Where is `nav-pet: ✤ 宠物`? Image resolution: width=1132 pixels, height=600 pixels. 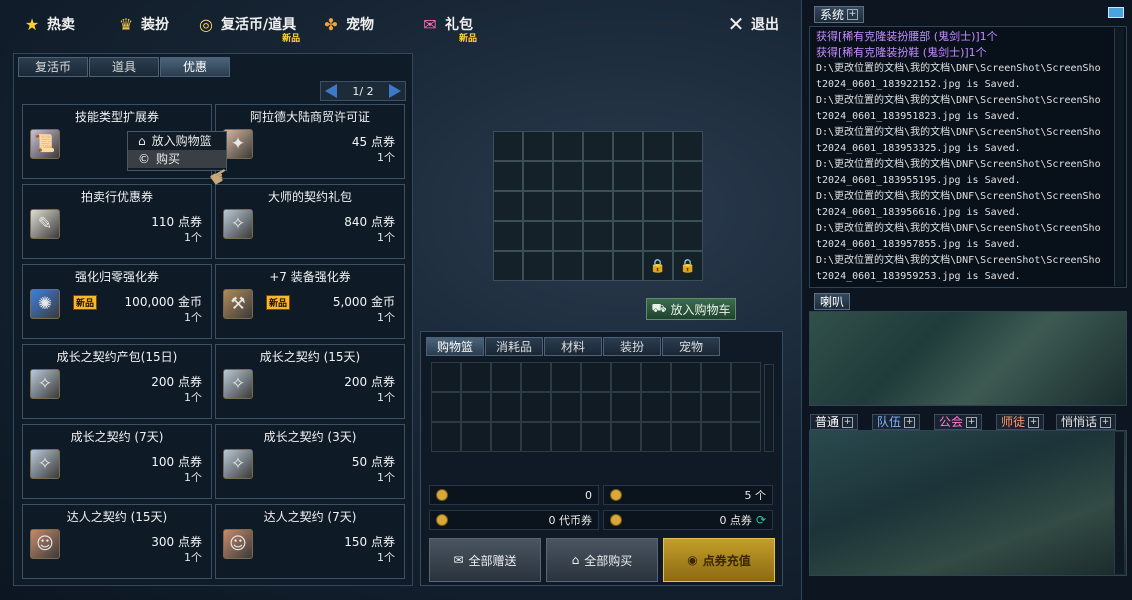
nav-pet: ✤ 宠物 is located at coordinates (347, 24).